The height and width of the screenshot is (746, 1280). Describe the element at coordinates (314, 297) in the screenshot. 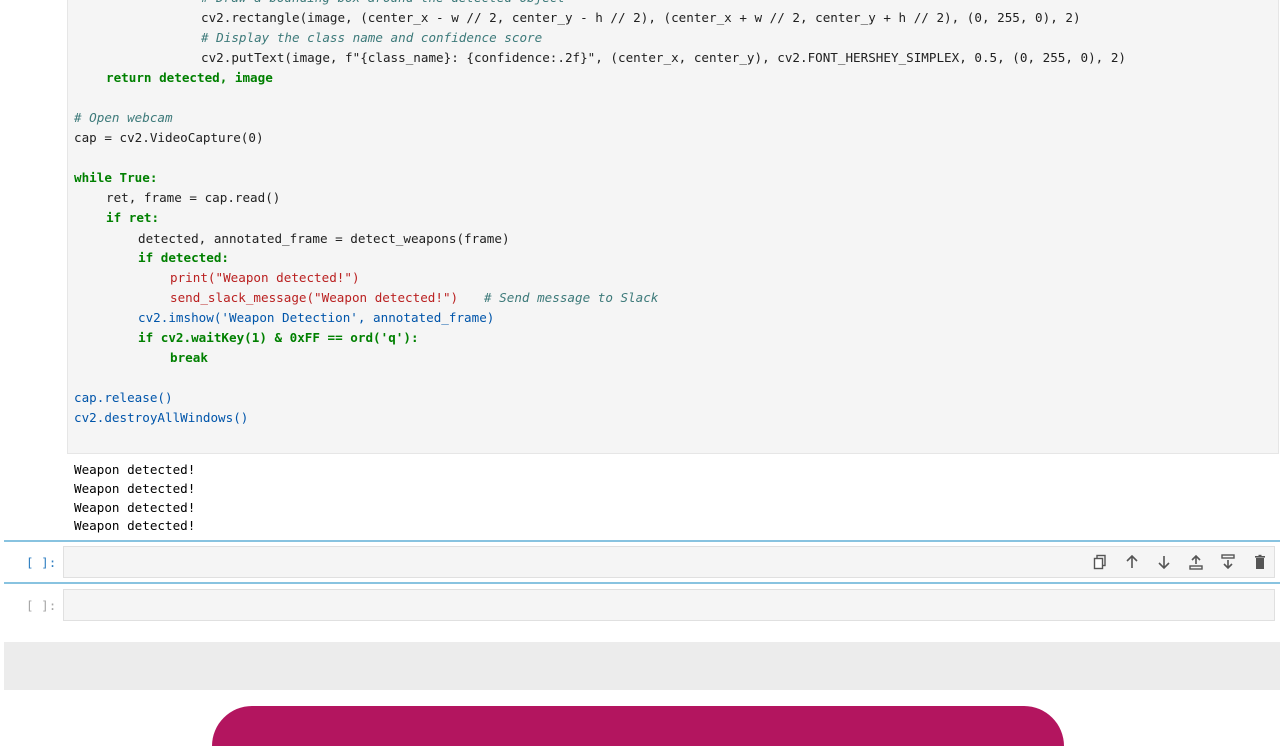

I see `code-line-slack: send_slack_message("Weapon detected!")` at that location.